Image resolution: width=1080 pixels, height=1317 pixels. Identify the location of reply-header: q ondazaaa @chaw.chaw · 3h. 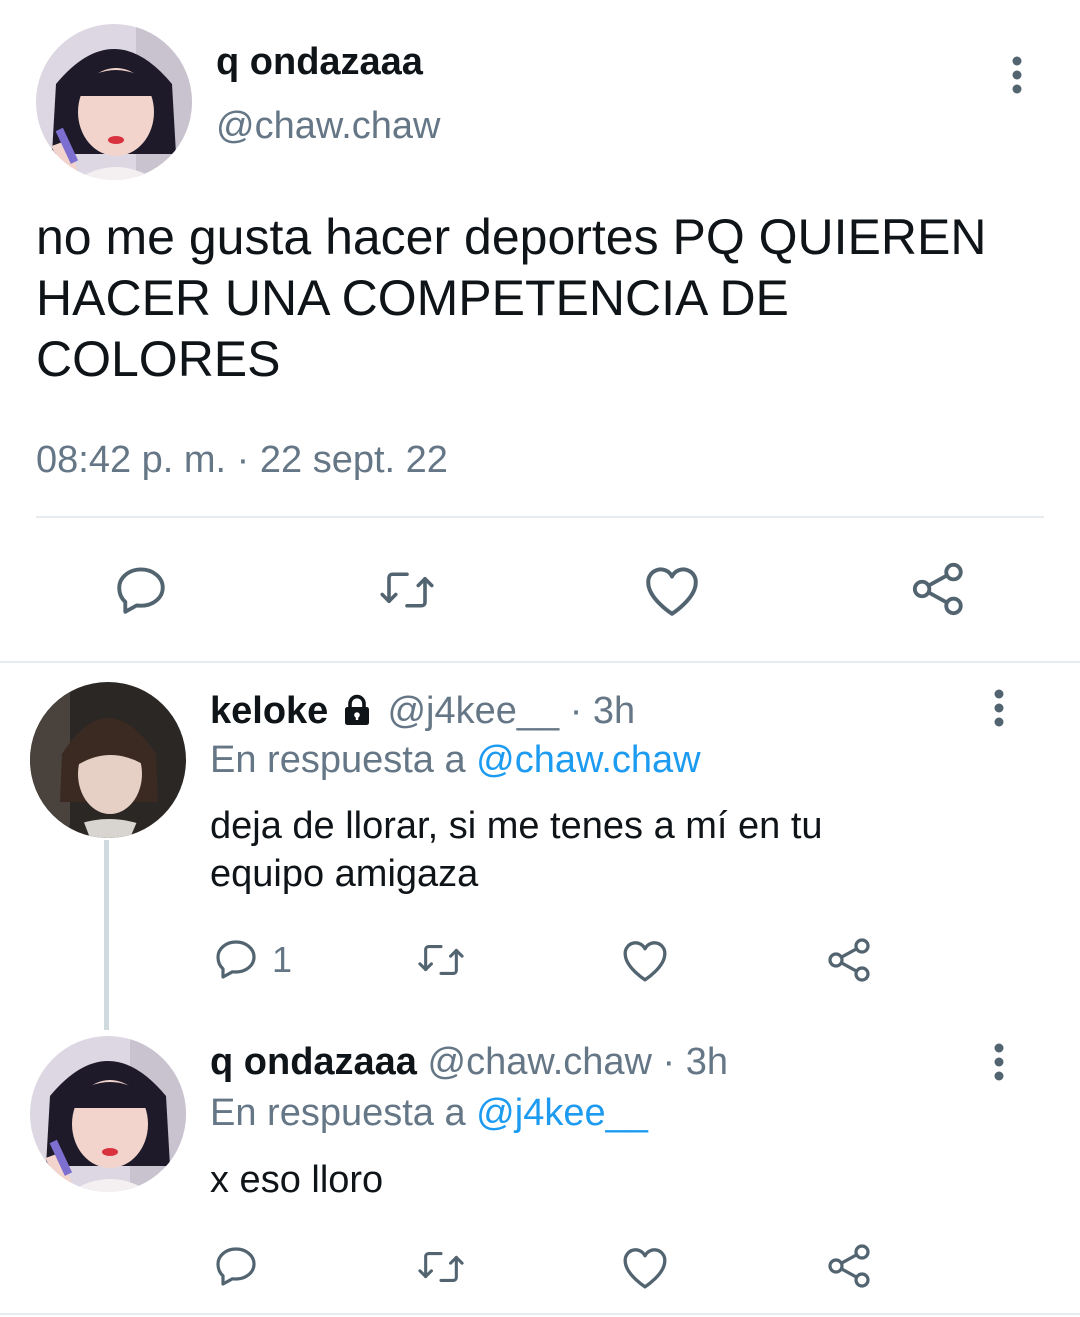
(469, 1062).